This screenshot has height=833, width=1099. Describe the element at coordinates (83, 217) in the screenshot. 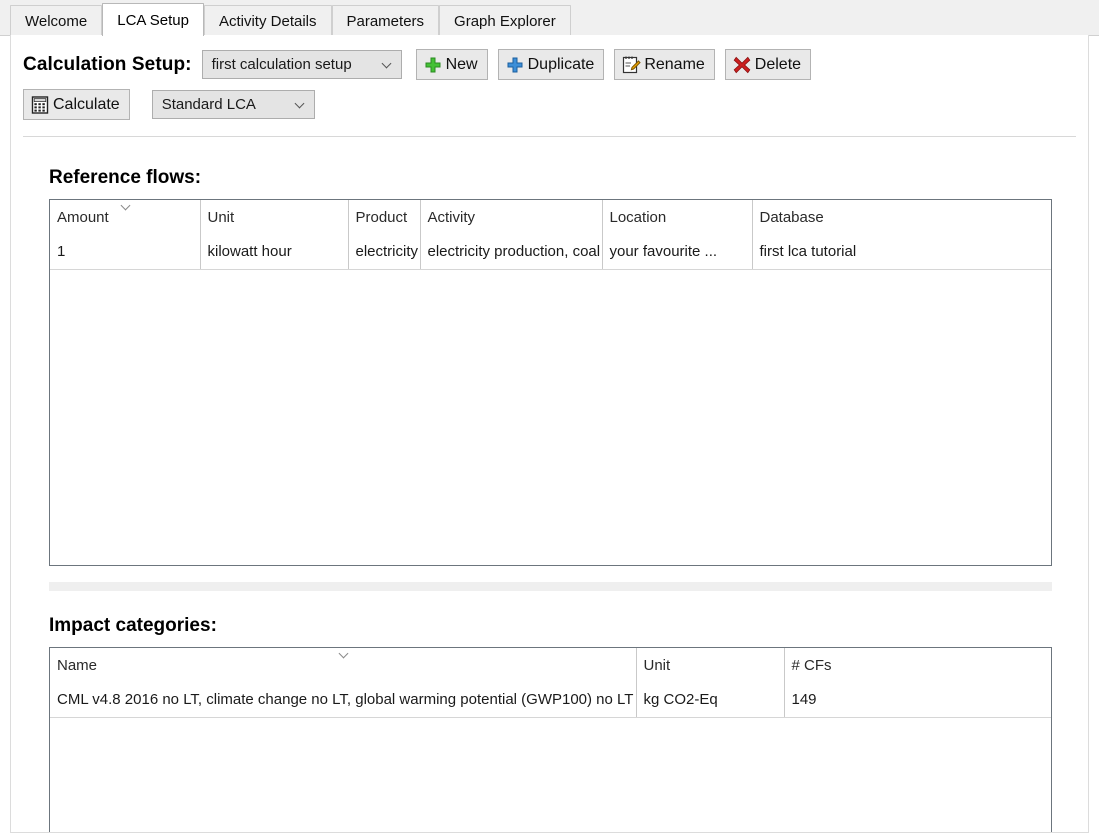

I see `column-label: Amount` at that location.